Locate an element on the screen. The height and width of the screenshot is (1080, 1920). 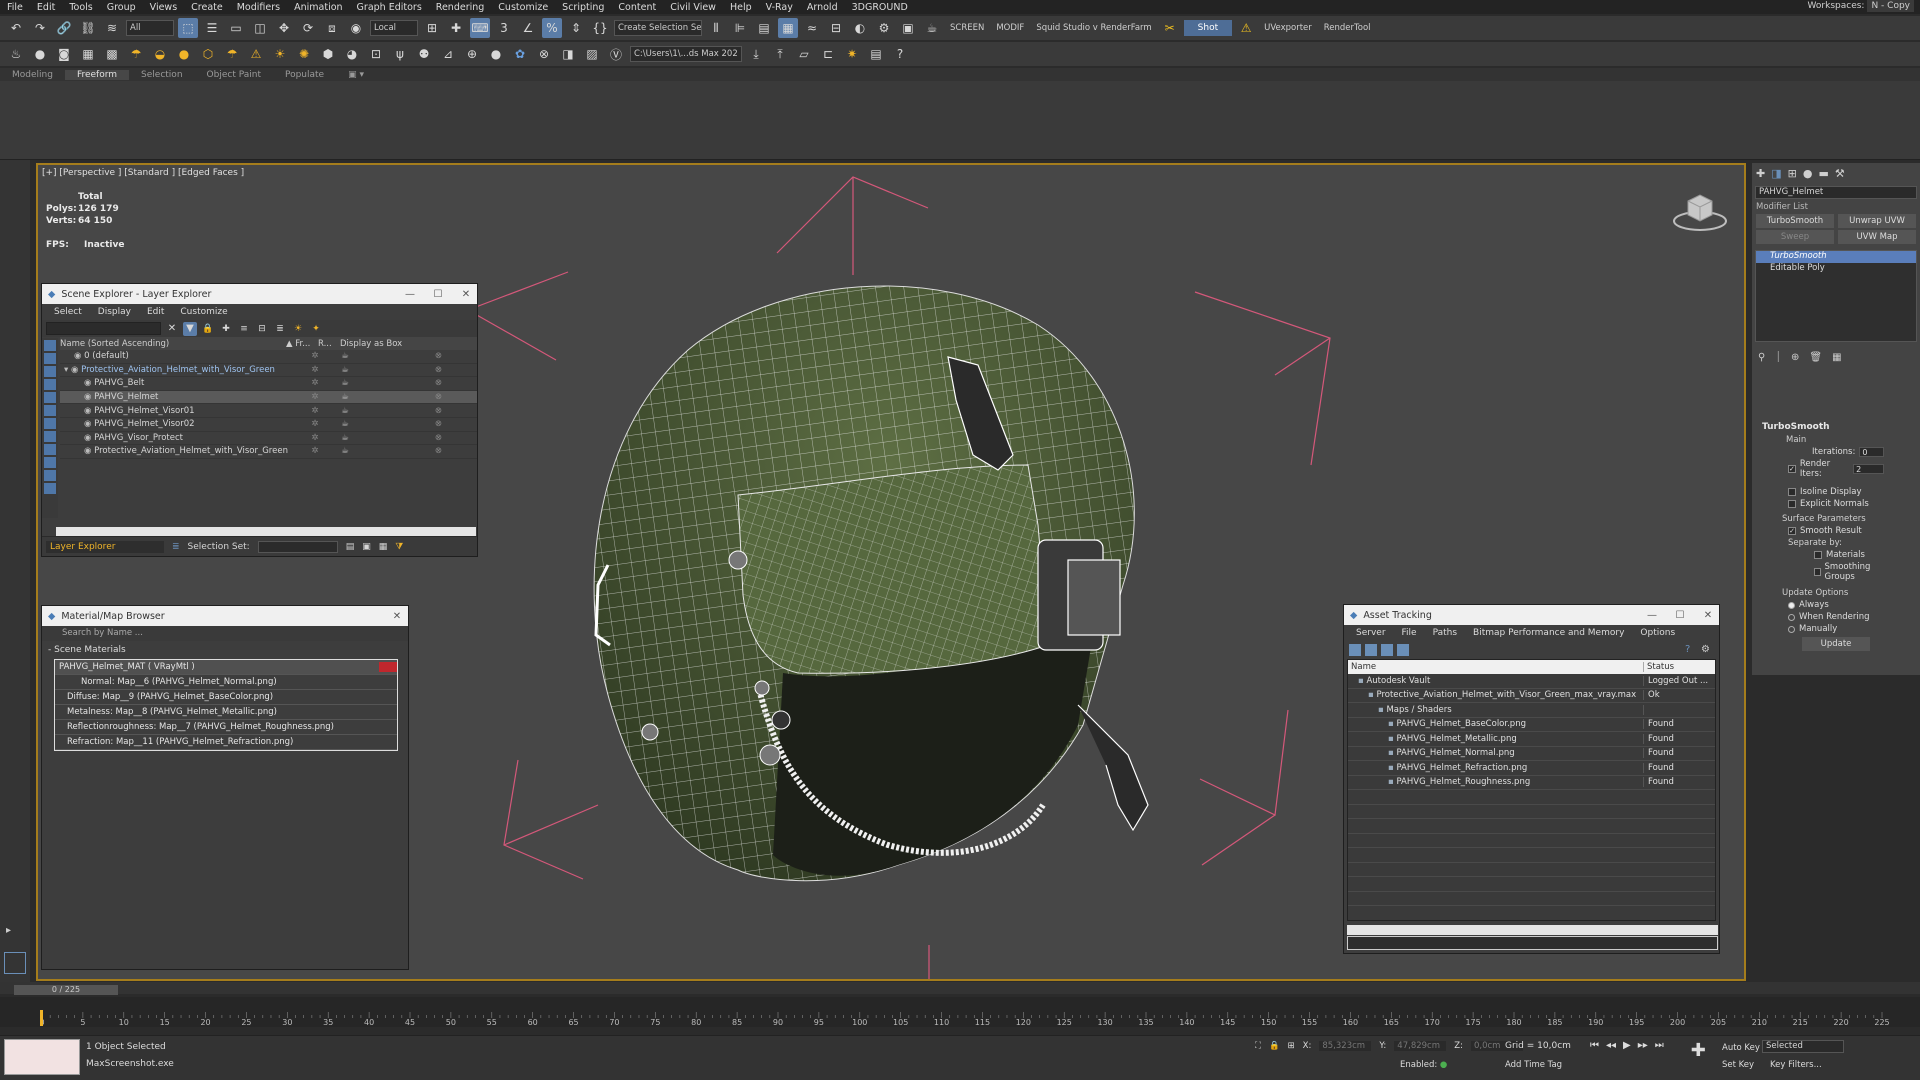
next-frame-icon: ▸▸ is located at coordinates (1643, 1050).